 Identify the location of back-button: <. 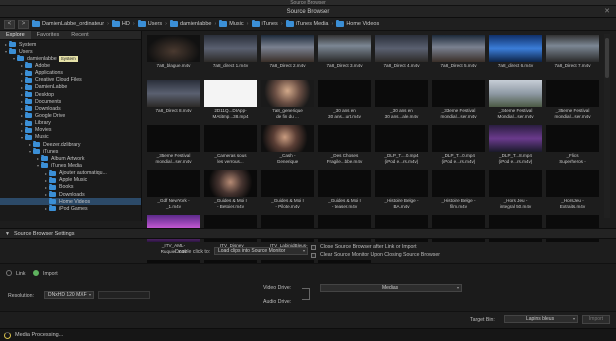
(9, 24).